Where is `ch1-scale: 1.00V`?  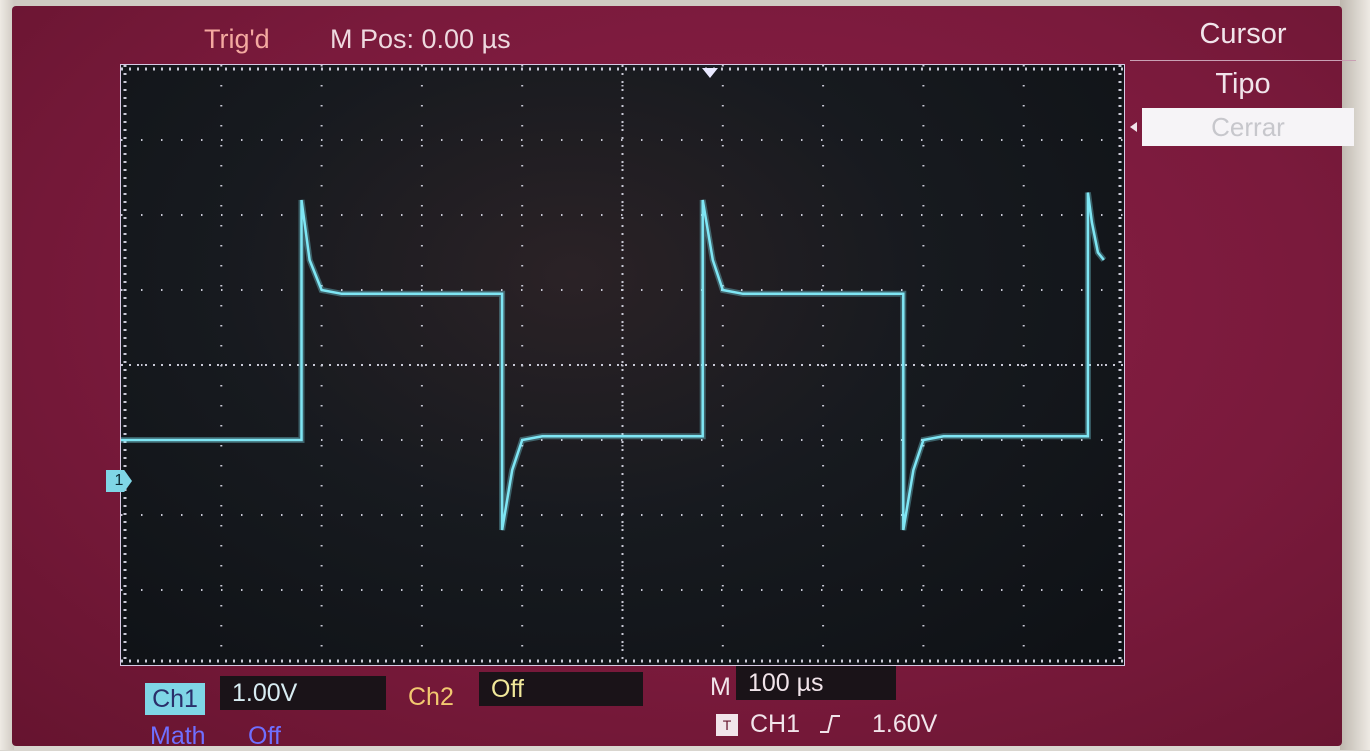 ch1-scale: 1.00V is located at coordinates (303, 693).